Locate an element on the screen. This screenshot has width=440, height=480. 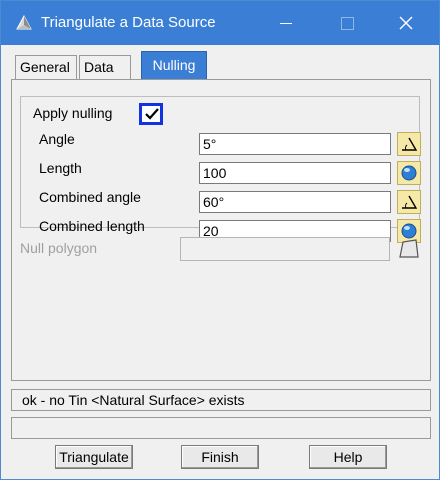
apply-nulling-checkbox is located at coordinates (151, 114).